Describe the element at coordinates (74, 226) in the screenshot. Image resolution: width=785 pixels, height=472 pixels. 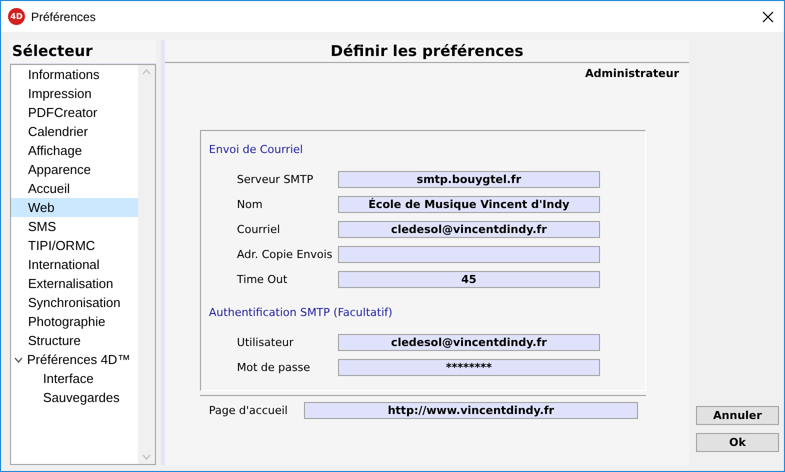
I see `sidebar-item: SMS` at that location.